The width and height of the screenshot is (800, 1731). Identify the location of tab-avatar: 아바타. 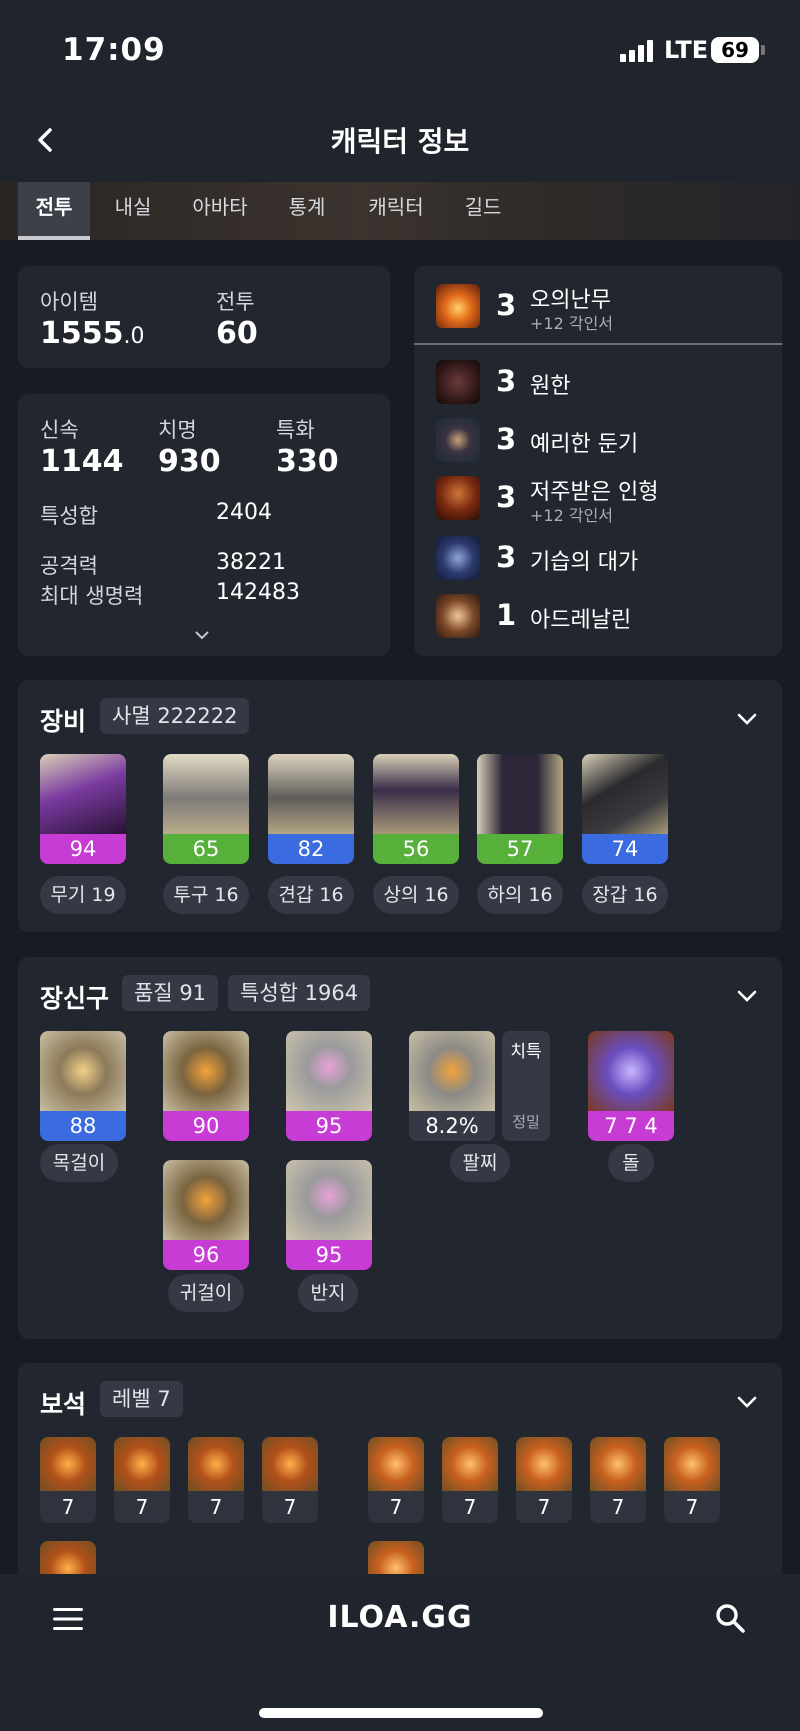
(220, 211).